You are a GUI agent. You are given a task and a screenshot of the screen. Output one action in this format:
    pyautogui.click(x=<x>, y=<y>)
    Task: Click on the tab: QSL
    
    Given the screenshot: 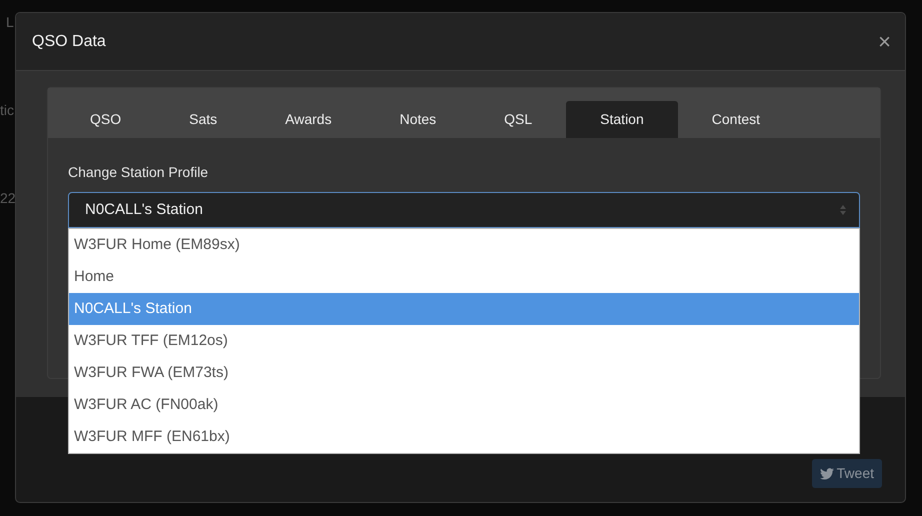 What is the action you would take?
    pyautogui.click(x=518, y=119)
    